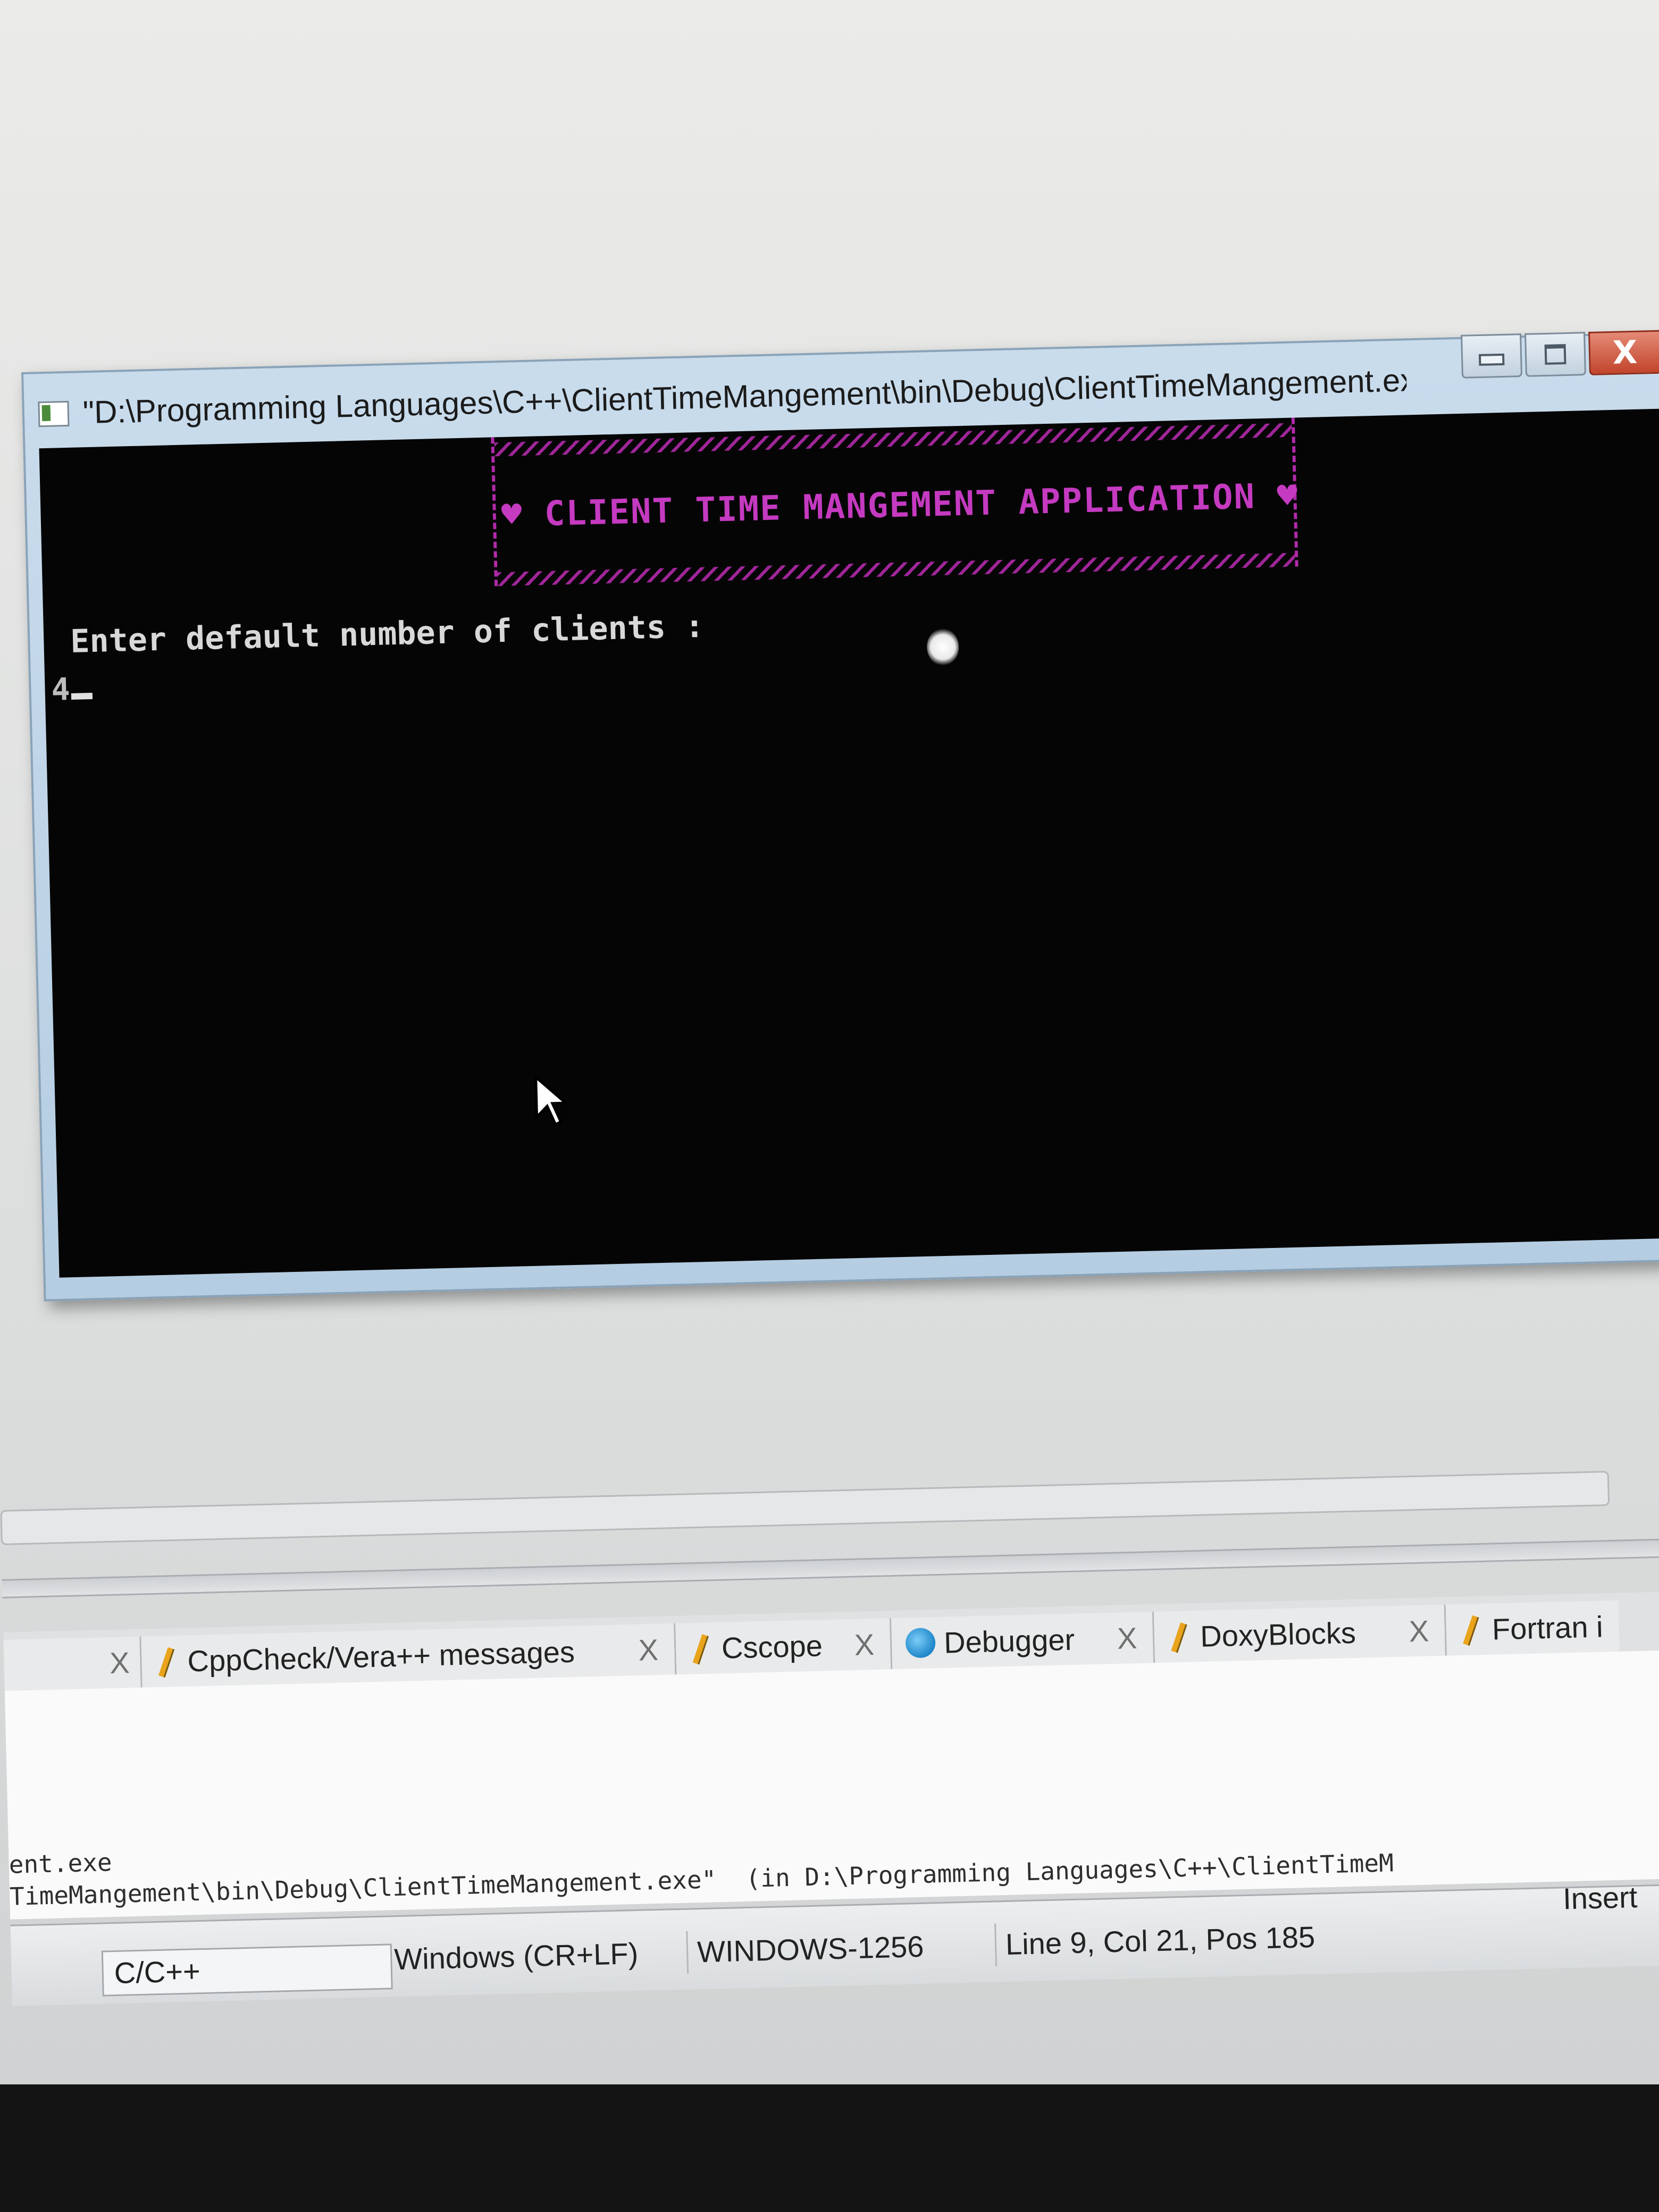  I want to click on banner-title-text: CLIENT TIME MANGEMENT APPLICATION, so click(899, 505).